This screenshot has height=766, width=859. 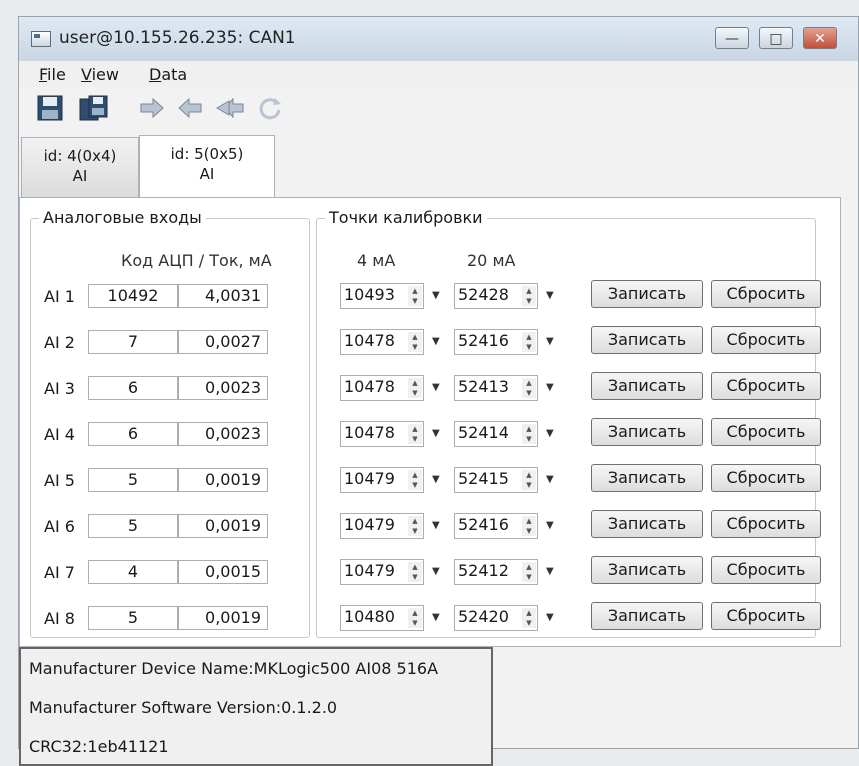 What do you see at coordinates (732, 38) in the screenshot?
I see `minimize-button: —` at bounding box center [732, 38].